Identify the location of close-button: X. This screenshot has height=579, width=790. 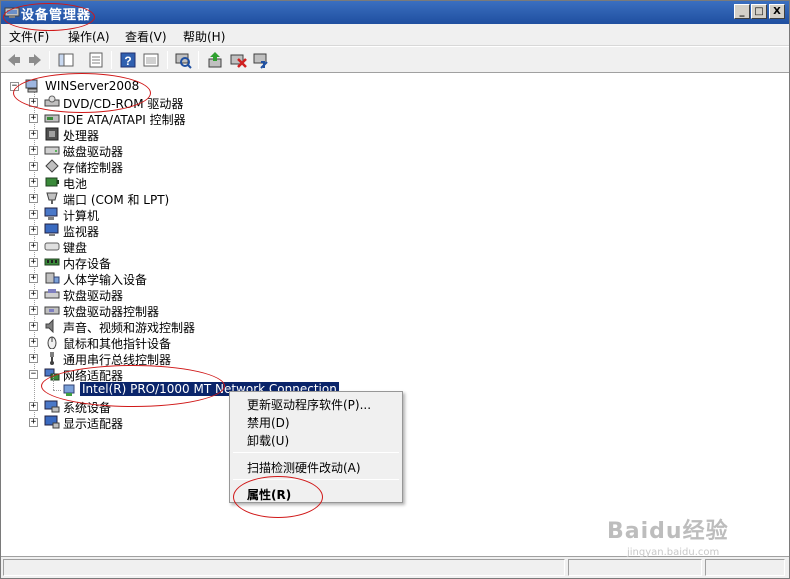
(777, 11).